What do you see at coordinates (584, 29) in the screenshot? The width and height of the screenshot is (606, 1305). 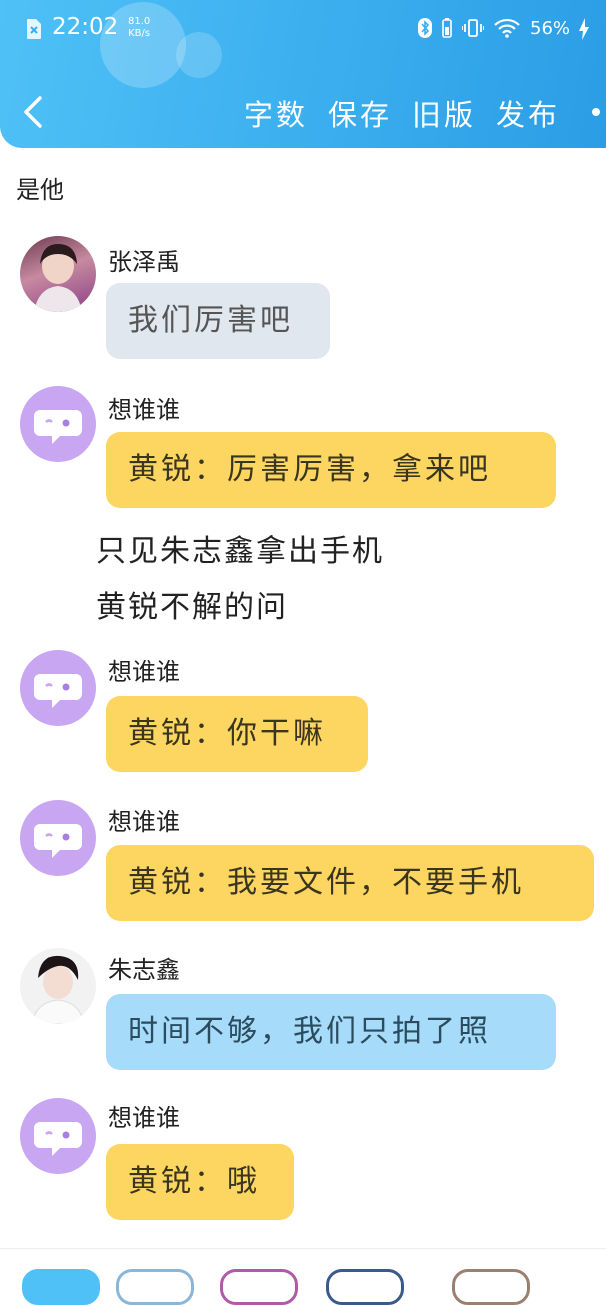 I see `charging-icon` at bounding box center [584, 29].